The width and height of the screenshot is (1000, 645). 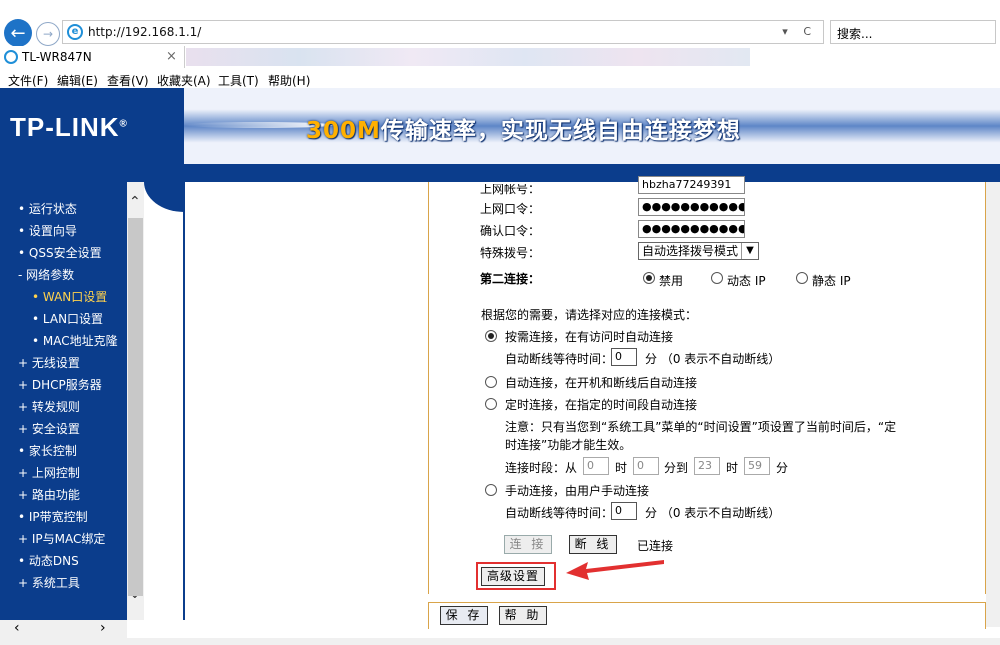 I want to click on sidebar-item-ip-mac: + IP与MAC绑定, so click(x=61, y=538).